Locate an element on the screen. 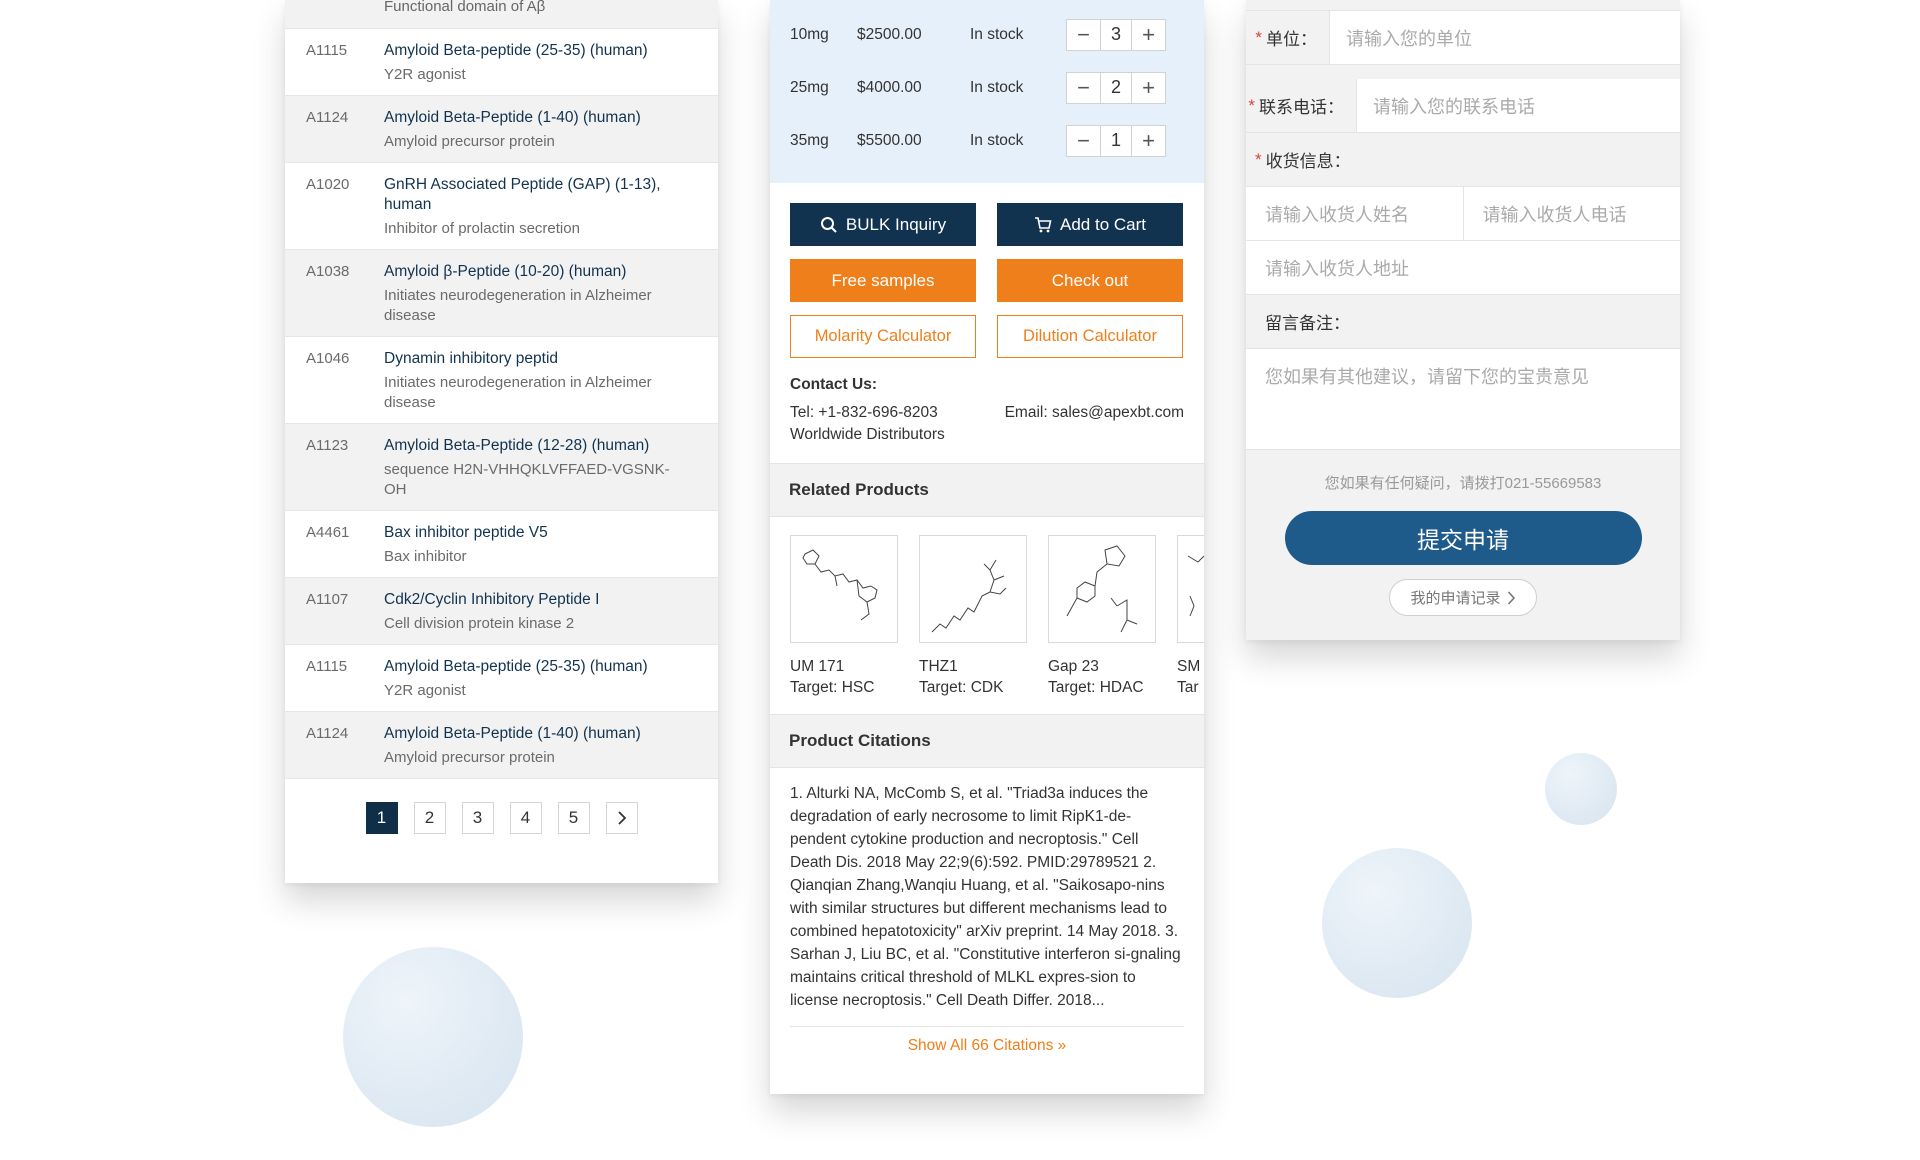  quantity-value: 3 is located at coordinates (1116, 34).